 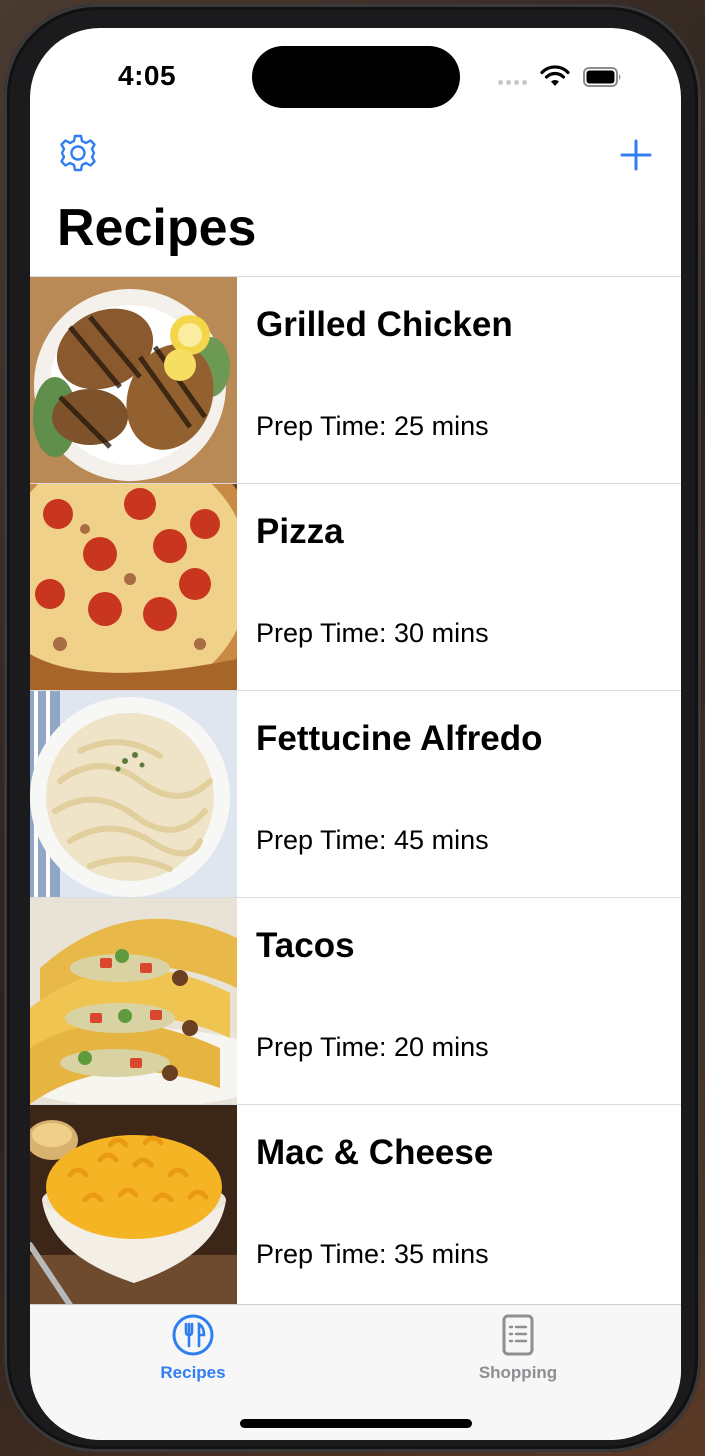 I want to click on recipe-name: Tacos, so click(x=305, y=945).